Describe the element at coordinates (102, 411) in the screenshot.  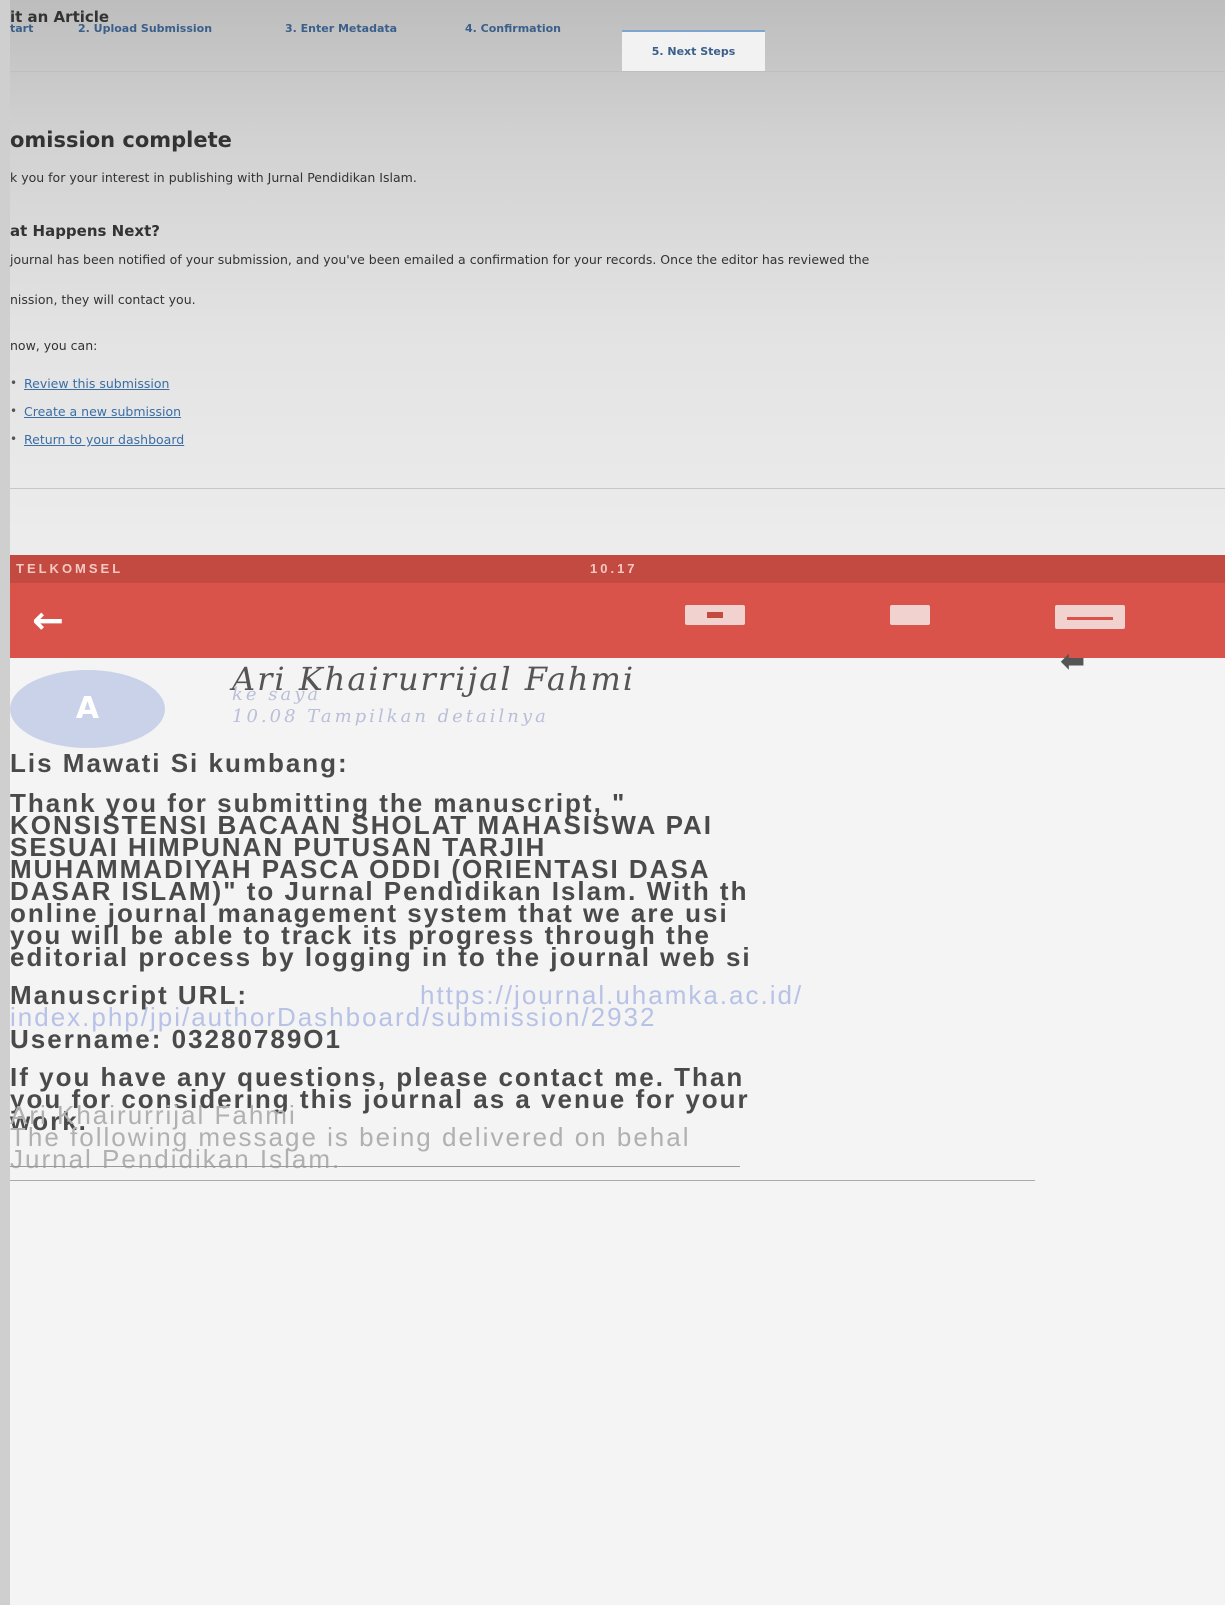
I see `new-submission-link: Create a new submission` at that location.